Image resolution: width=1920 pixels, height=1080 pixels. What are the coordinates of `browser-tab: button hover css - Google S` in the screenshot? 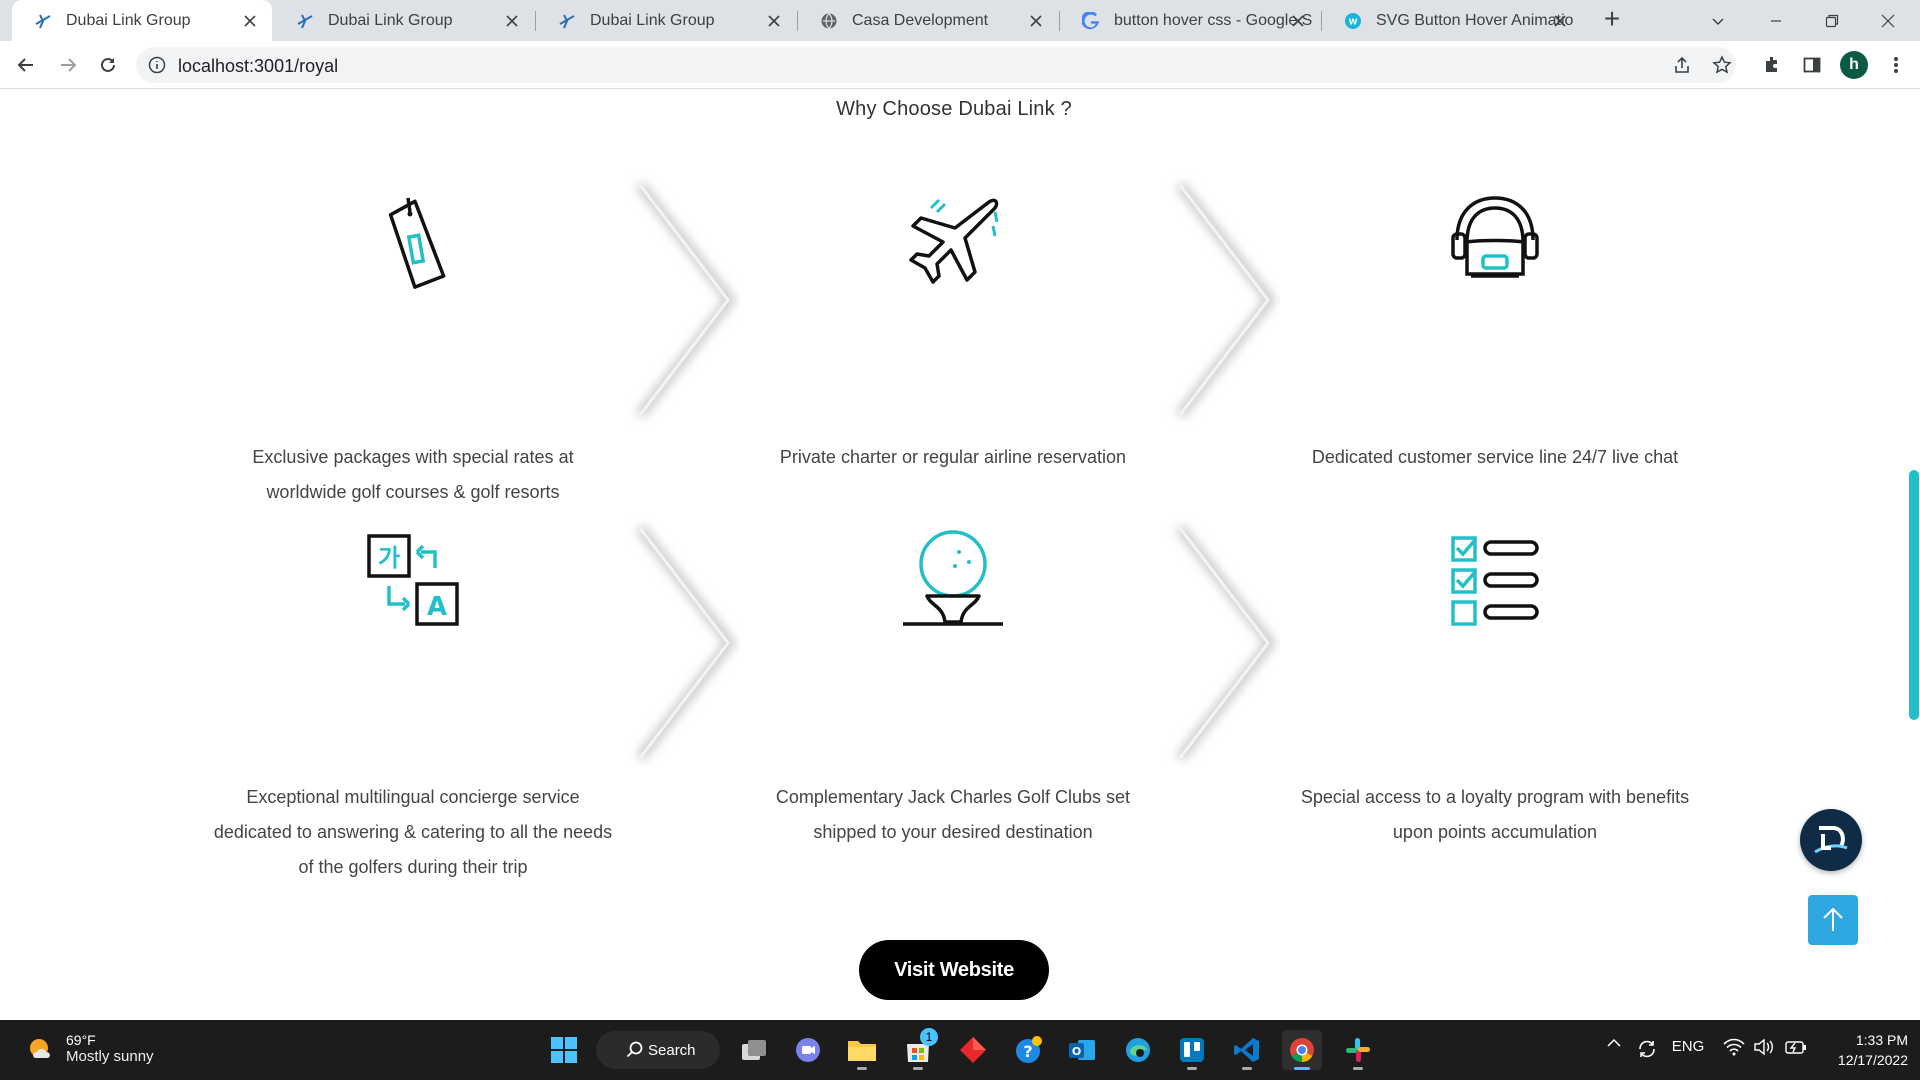 It's located at (1190, 20).